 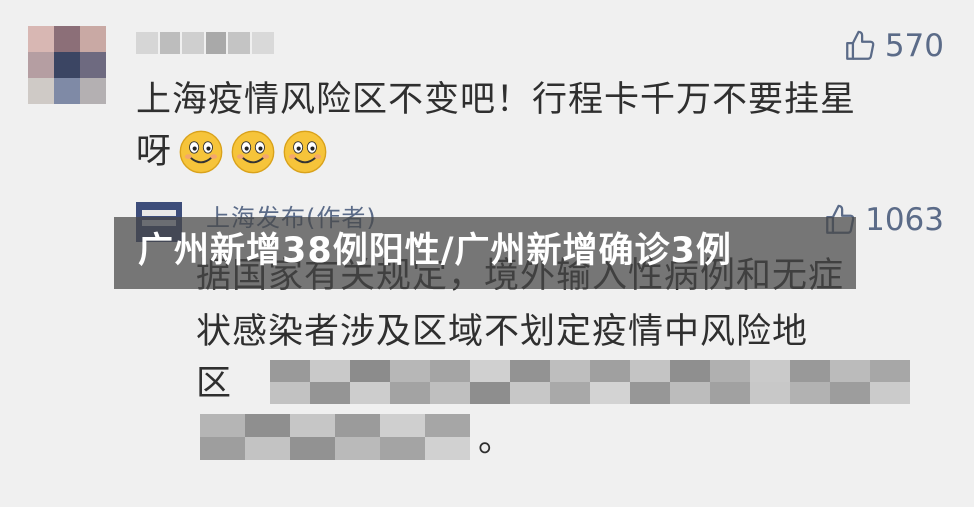 I want to click on headline-banner: 广州新增38例阳性/广州新增确诊3例, so click(x=485, y=253).